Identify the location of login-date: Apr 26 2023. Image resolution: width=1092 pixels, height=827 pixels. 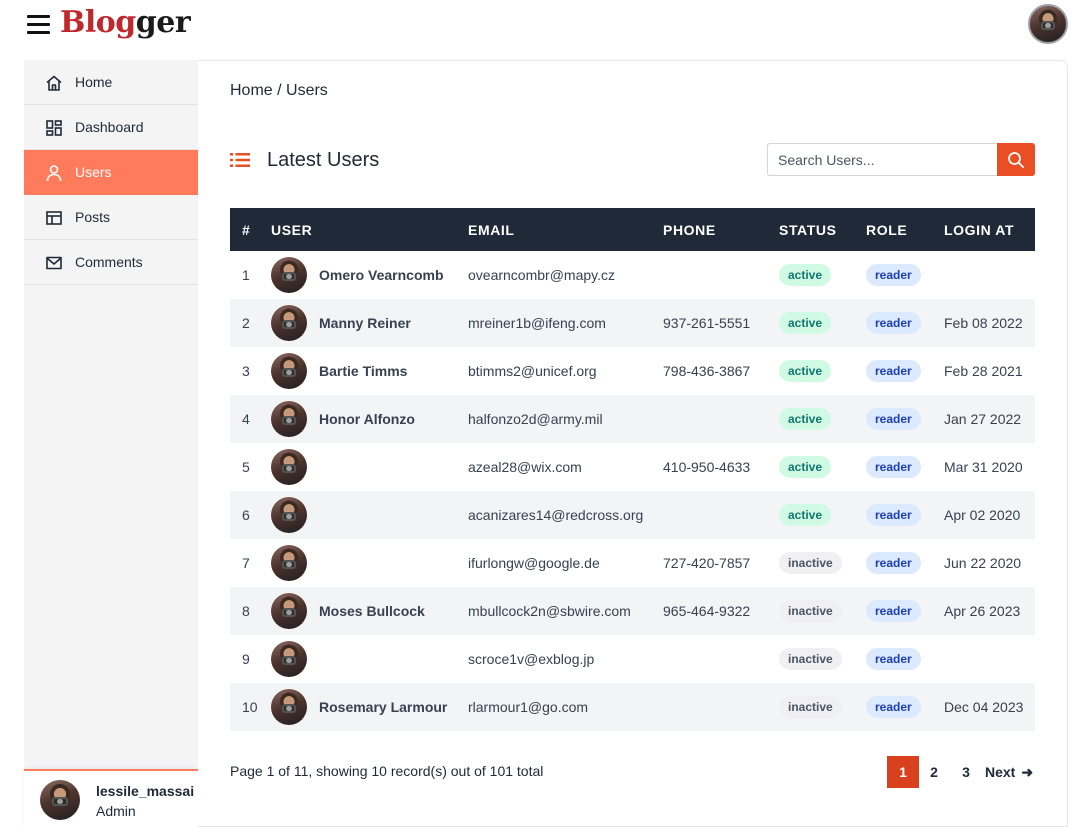
(982, 611).